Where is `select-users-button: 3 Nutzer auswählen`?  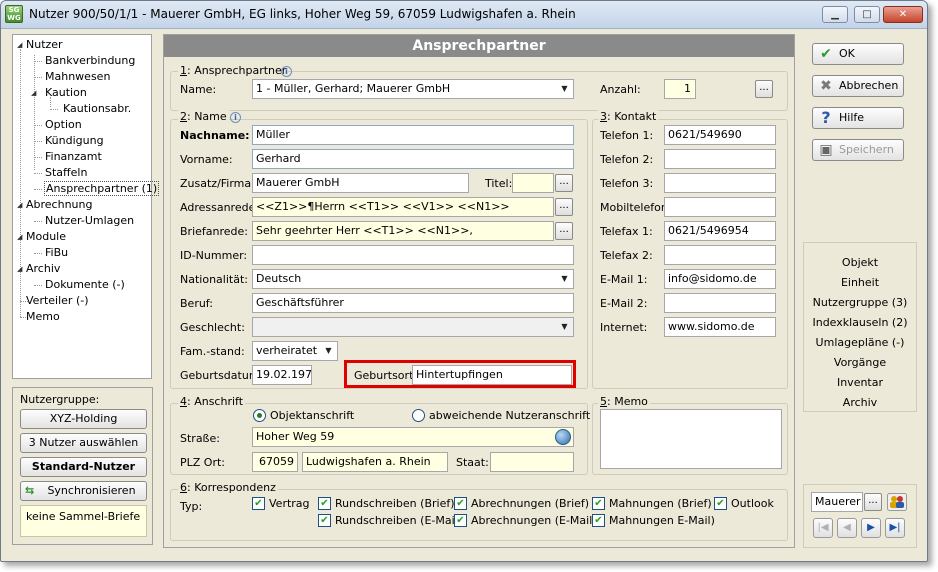
select-users-button: 3 Nutzer auswählen is located at coordinates (83, 443).